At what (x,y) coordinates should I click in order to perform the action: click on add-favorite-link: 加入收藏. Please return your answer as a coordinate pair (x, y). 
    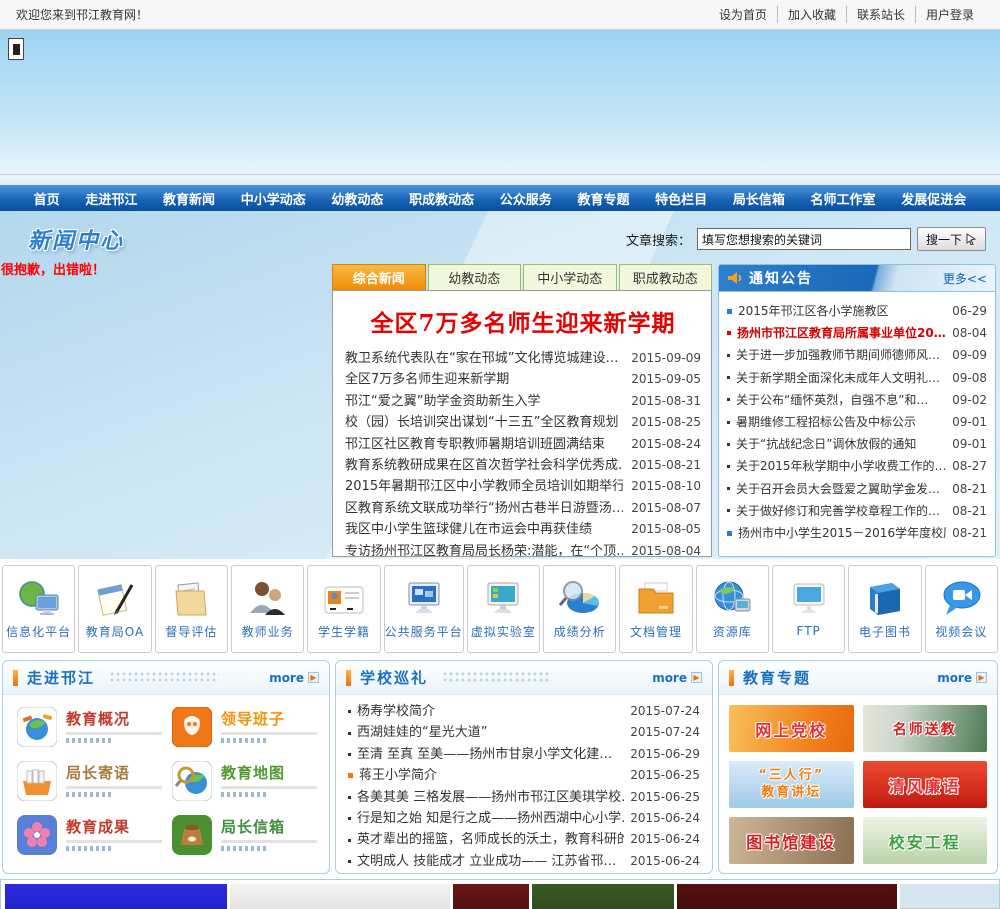
    Looking at the image, I should click on (812, 14).